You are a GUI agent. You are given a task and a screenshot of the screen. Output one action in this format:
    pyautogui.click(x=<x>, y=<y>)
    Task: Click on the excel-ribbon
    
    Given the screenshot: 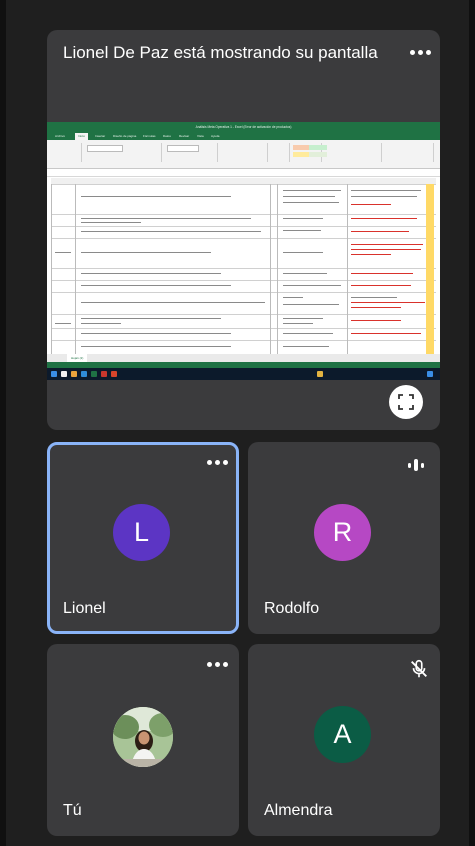 What is the action you would take?
    pyautogui.click(x=243, y=154)
    